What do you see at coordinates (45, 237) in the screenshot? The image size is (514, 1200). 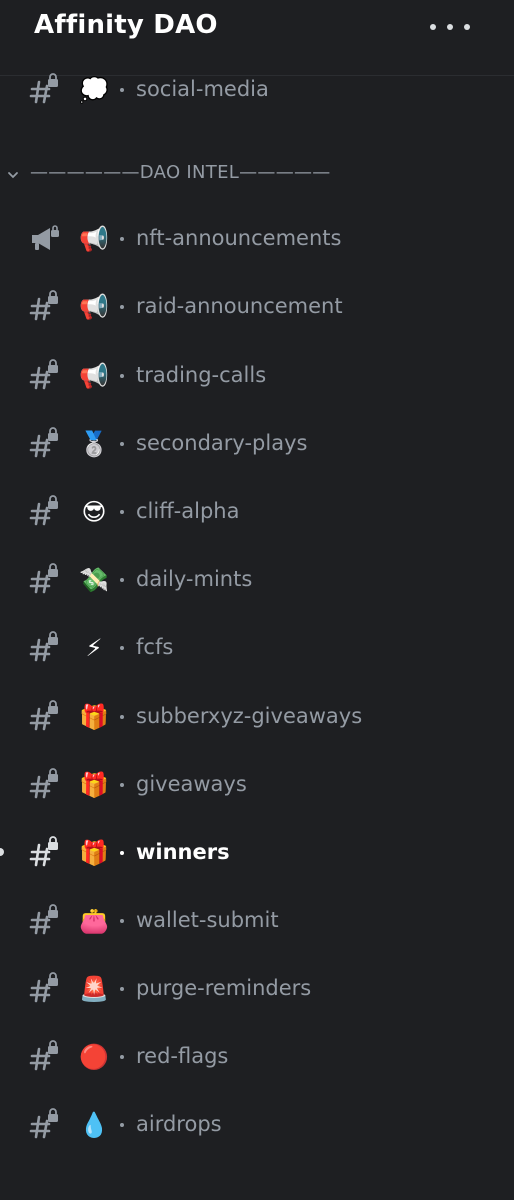 I see `announcement-megaphone-icon` at bounding box center [45, 237].